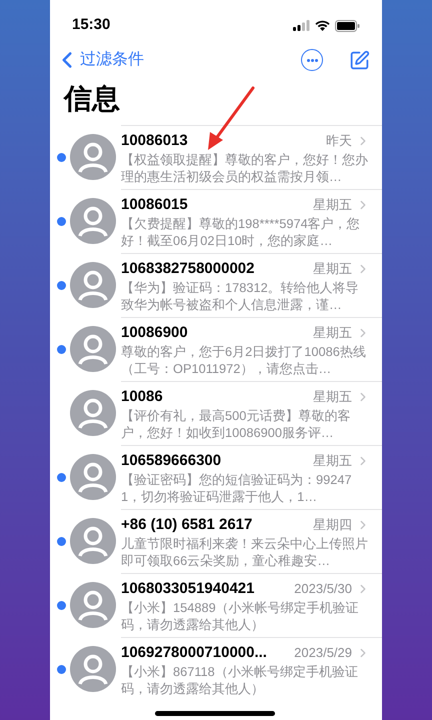  What do you see at coordinates (187, 588) in the screenshot?
I see `sender-name: 1068033051940421` at bounding box center [187, 588].